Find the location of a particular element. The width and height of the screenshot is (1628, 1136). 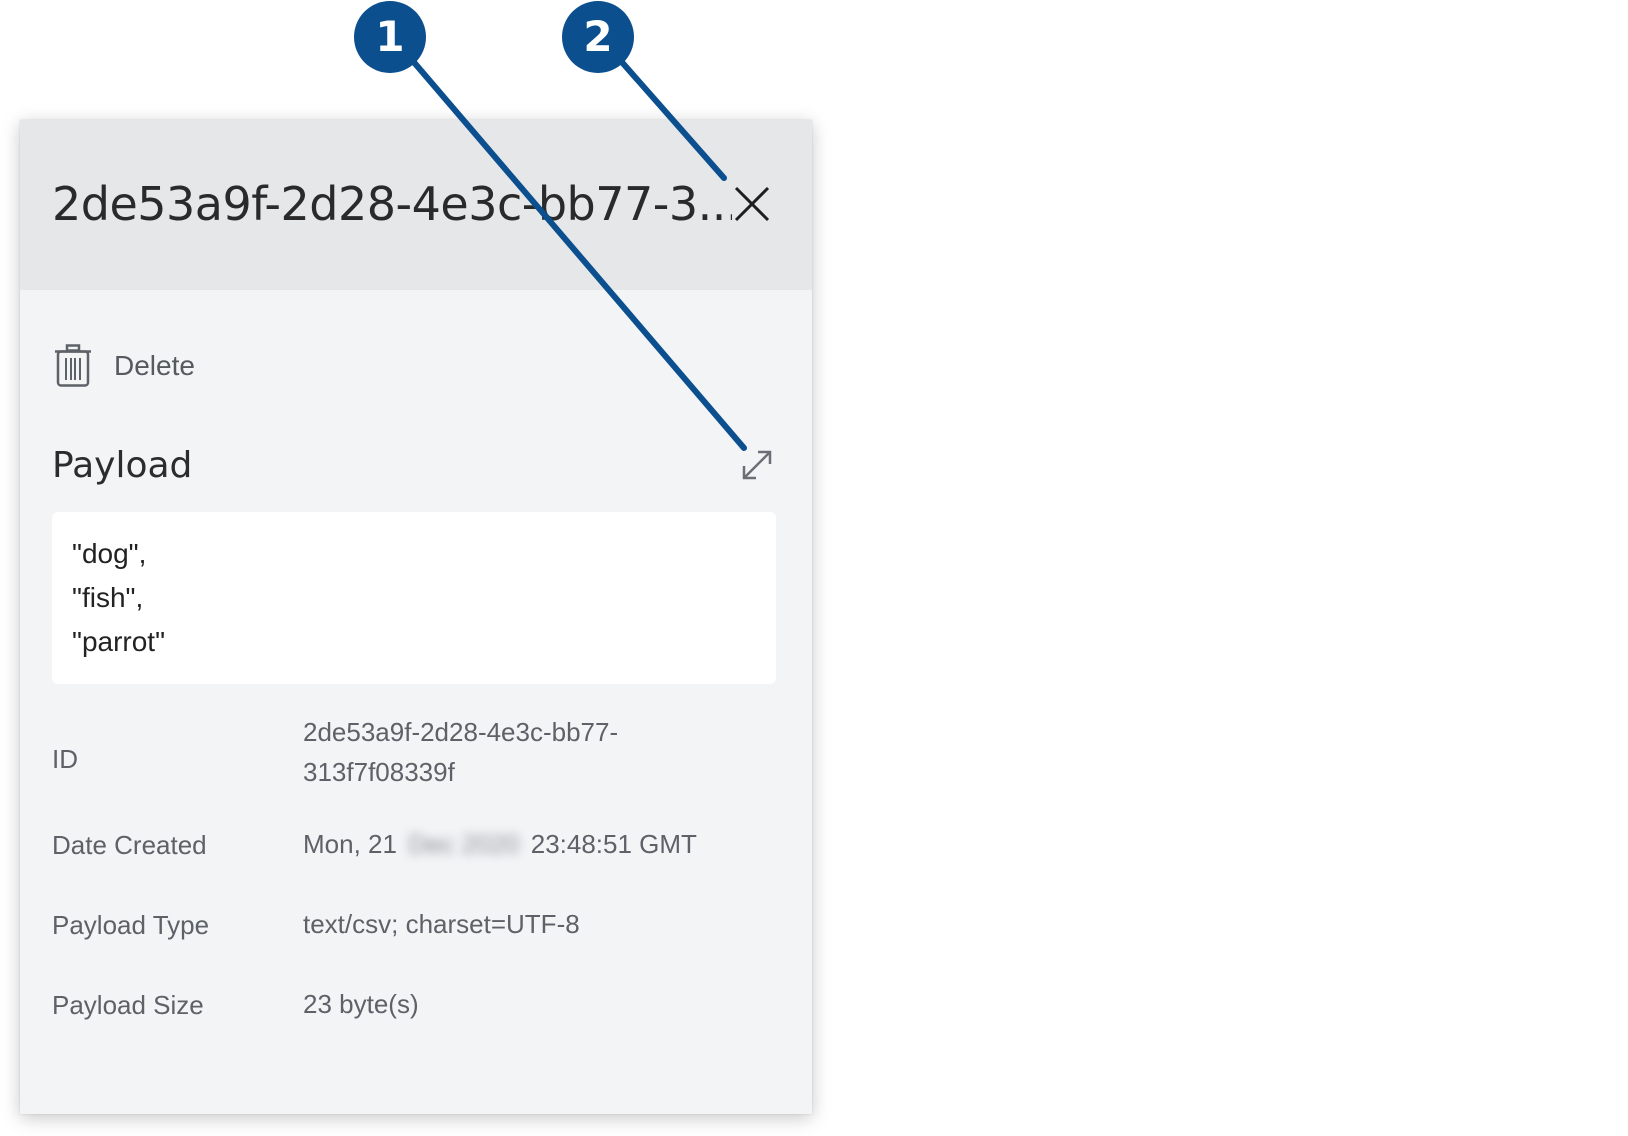

payload-content: "dog", "fish", "parrot" is located at coordinates (118, 598).